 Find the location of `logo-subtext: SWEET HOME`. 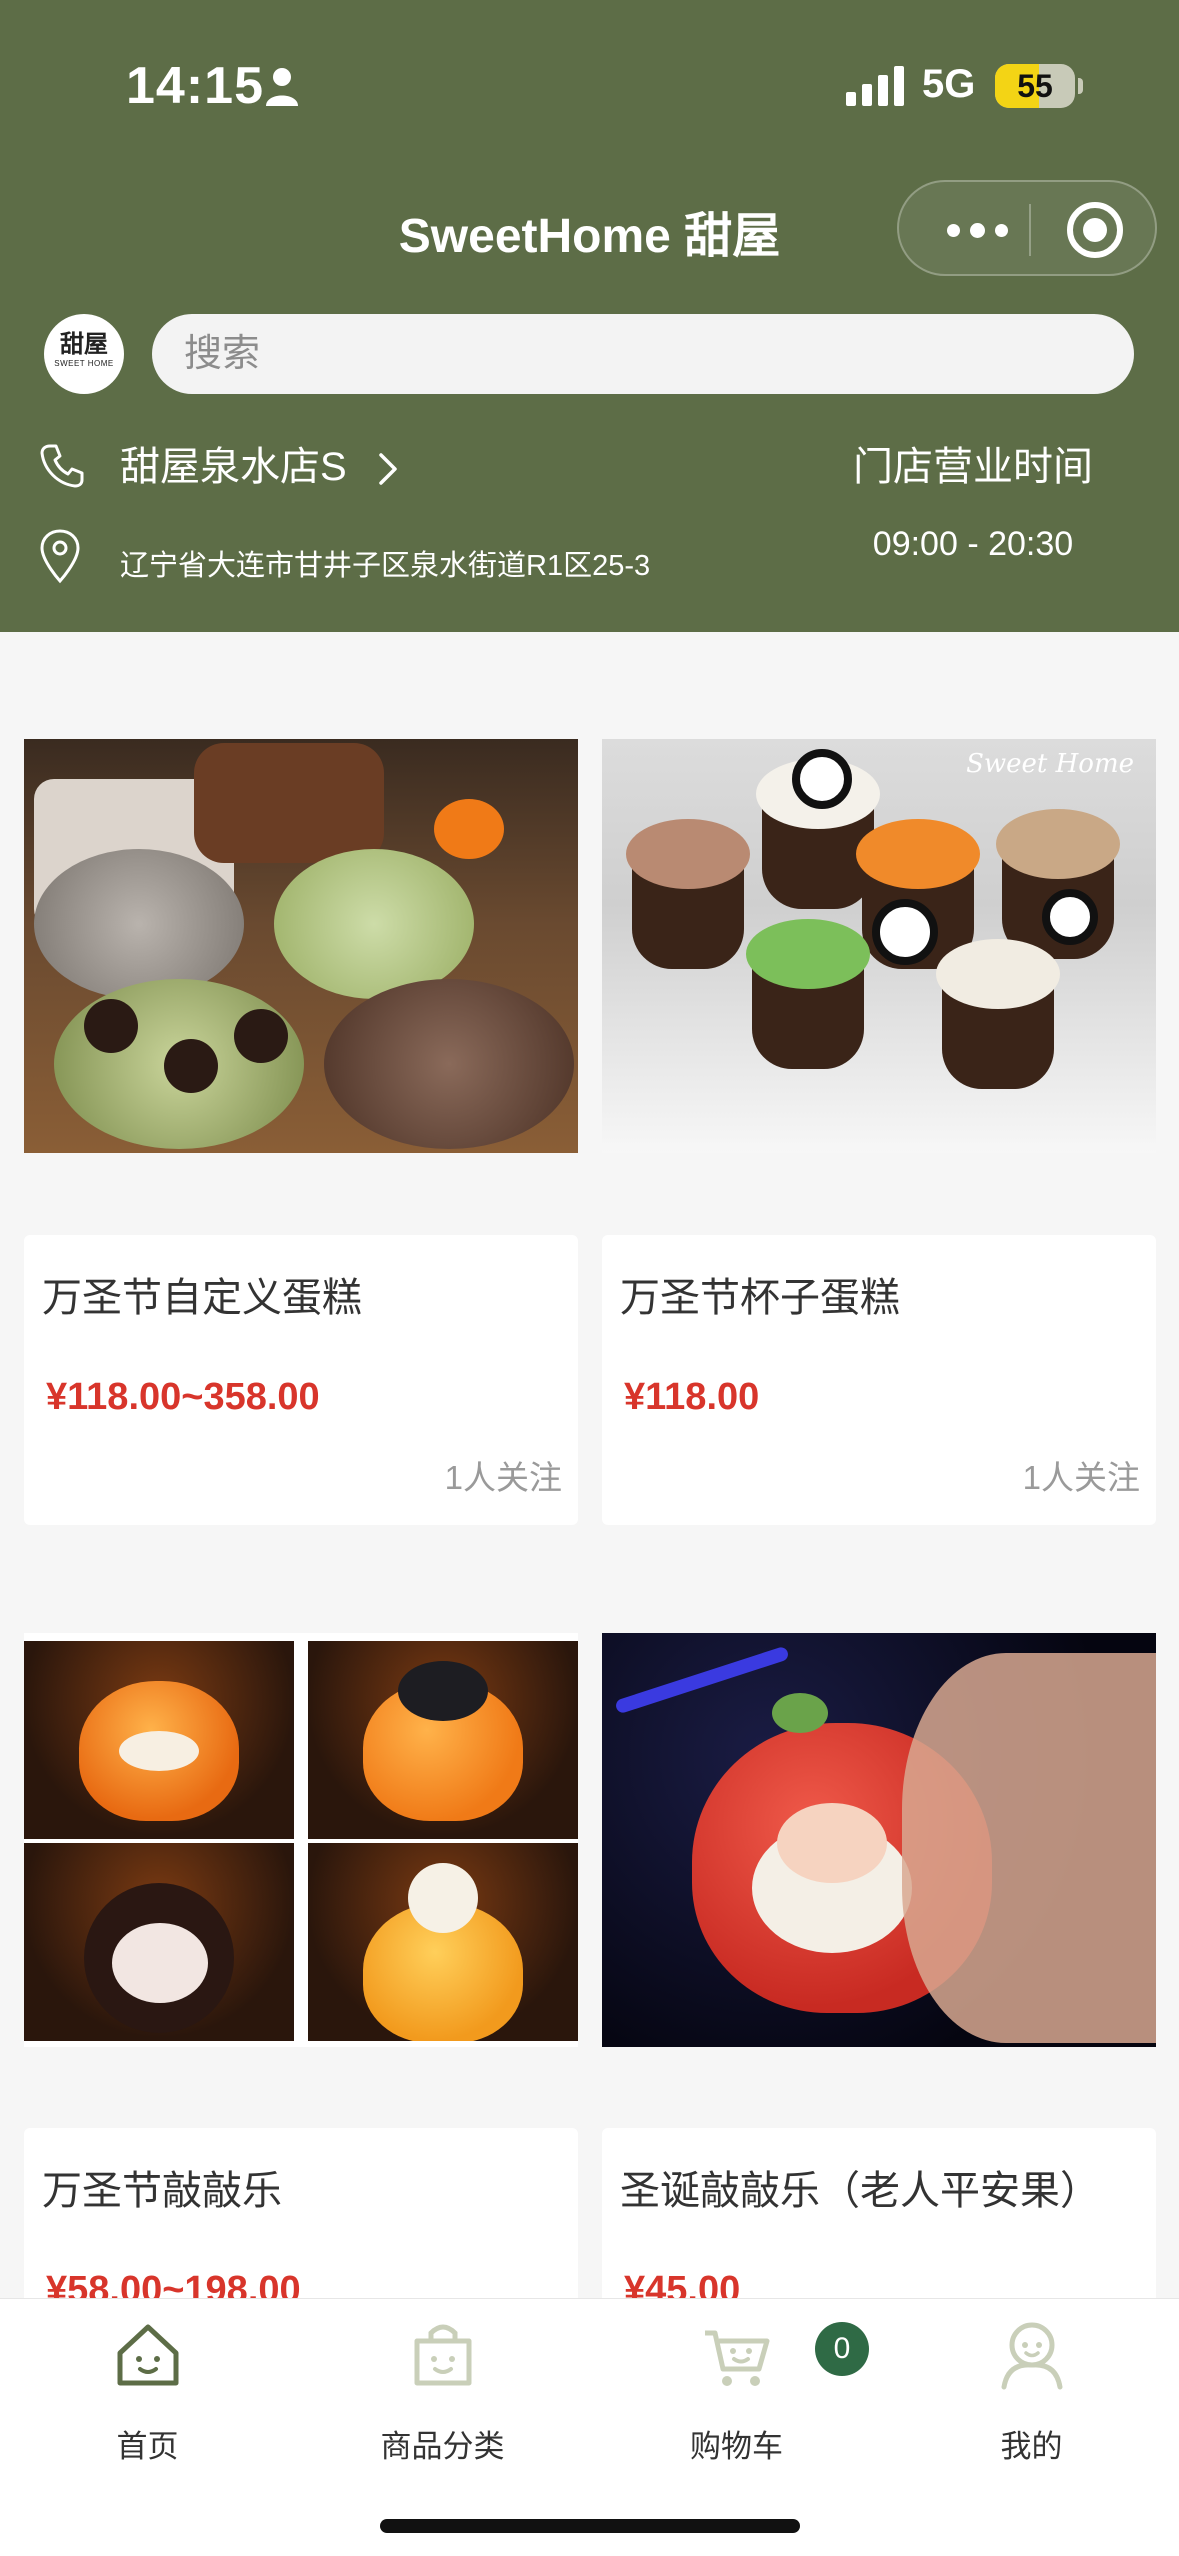

logo-subtext: SWEET HOME is located at coordinates (84, 363).